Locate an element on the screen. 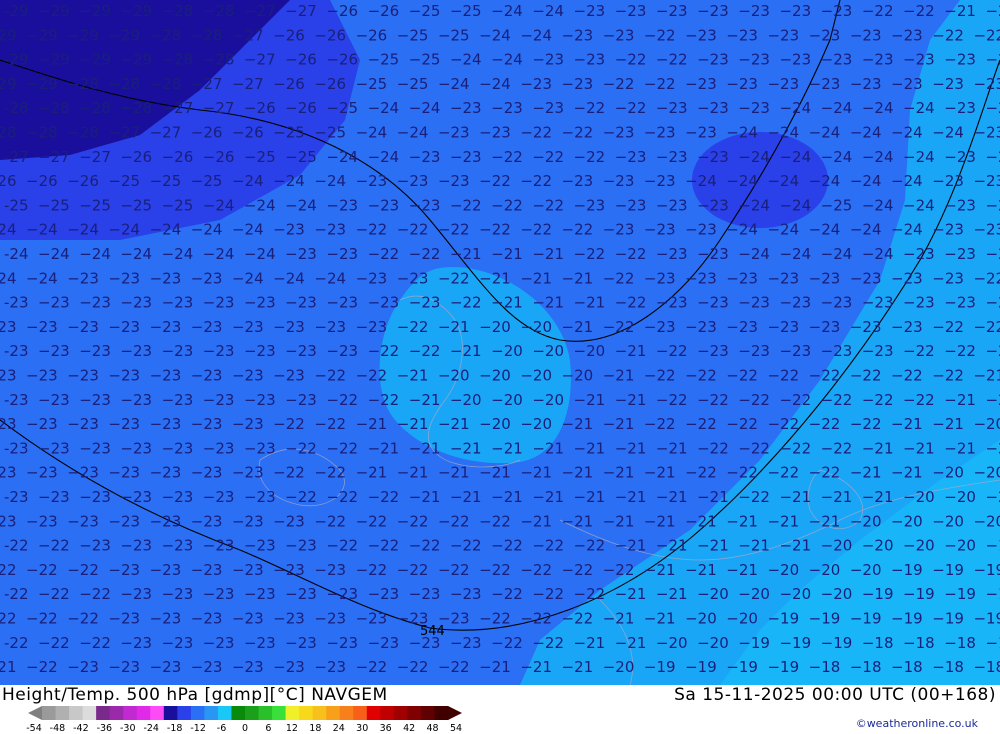 This screenshot has height=734, width=1000. legend-tick-label: -42 is located at coordinates (81, 728).